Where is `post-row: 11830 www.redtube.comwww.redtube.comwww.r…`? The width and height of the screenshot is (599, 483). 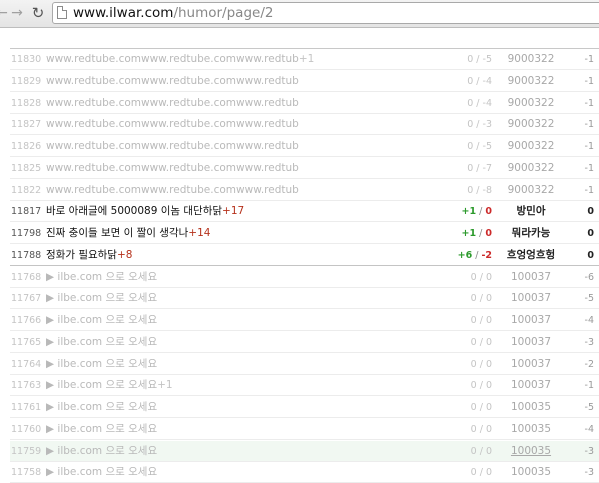
post-row: 11830 www.redtube.comwww.redtube.comwww.r… is located at coordinates (304, 59).